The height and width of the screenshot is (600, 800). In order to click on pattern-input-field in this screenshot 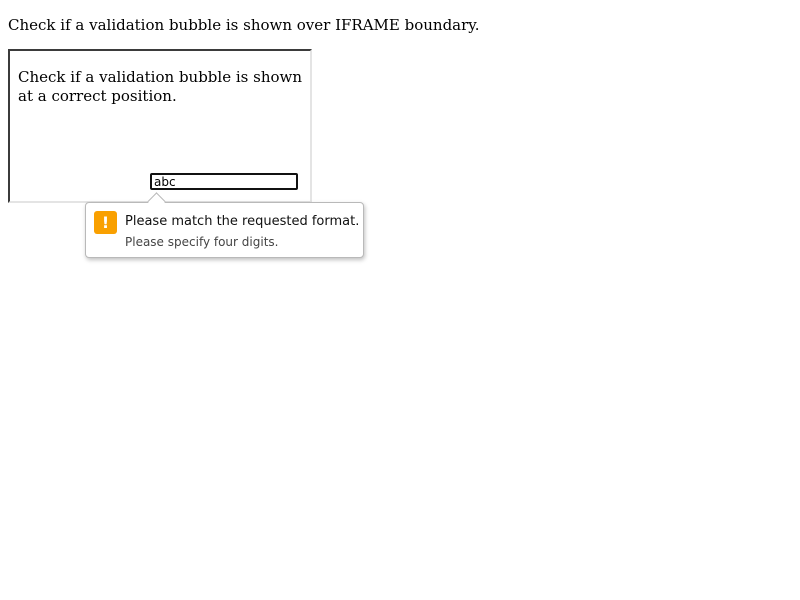, I will do `click(224, 181)`.